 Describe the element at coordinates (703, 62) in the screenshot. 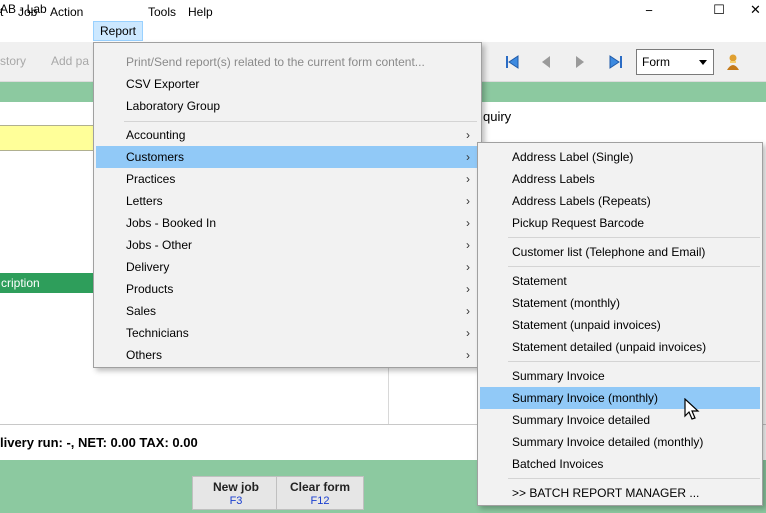

I see `chevron-down-icon` at that location.